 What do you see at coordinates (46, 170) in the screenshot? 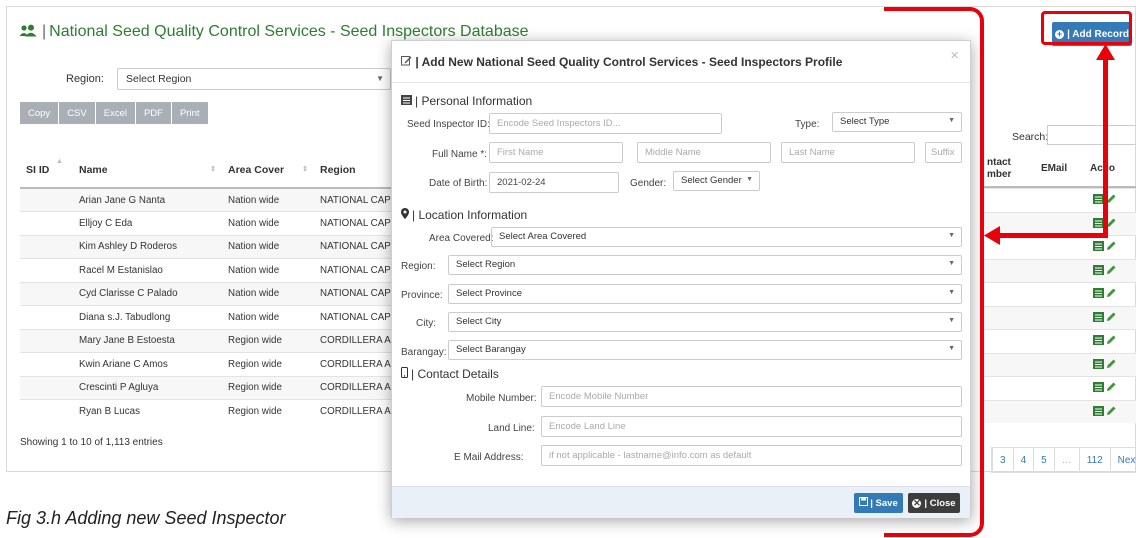
I see `column-header-si-id: SI ID ▲` at bounding box center [46, 170].